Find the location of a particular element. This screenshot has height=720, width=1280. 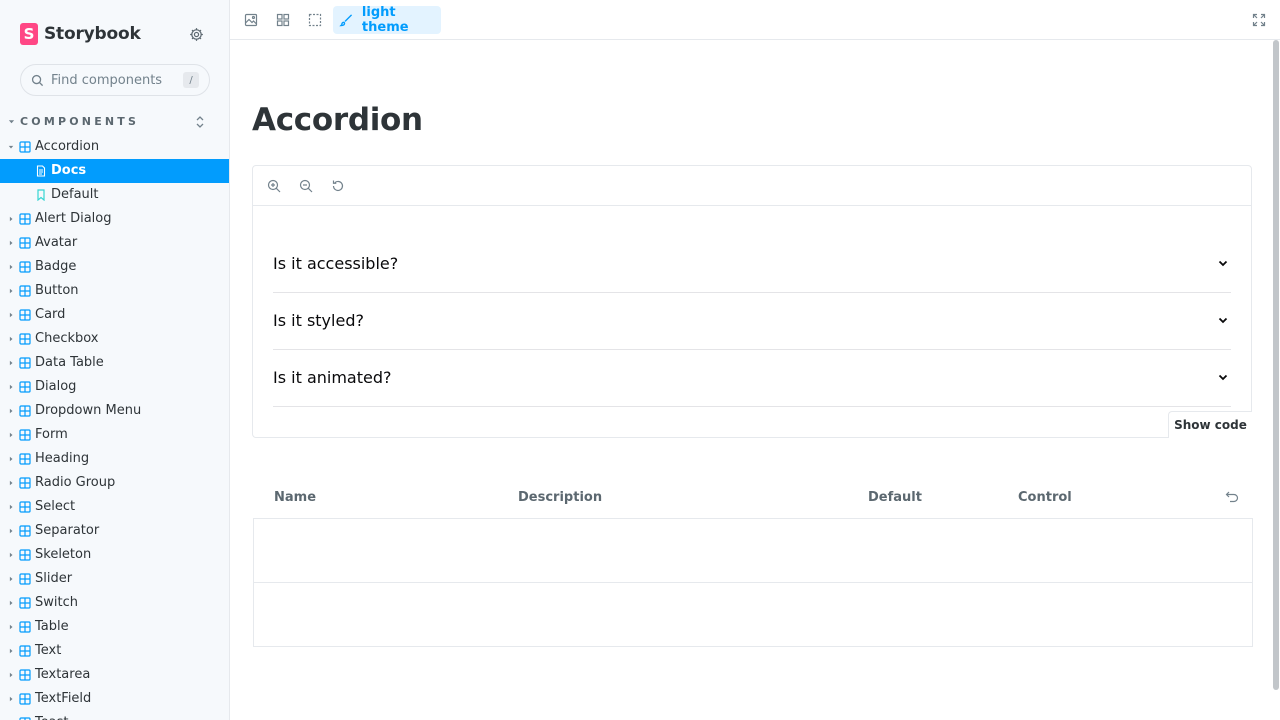

sidebar-item-label: Separator is located at coordinates (67, 530).